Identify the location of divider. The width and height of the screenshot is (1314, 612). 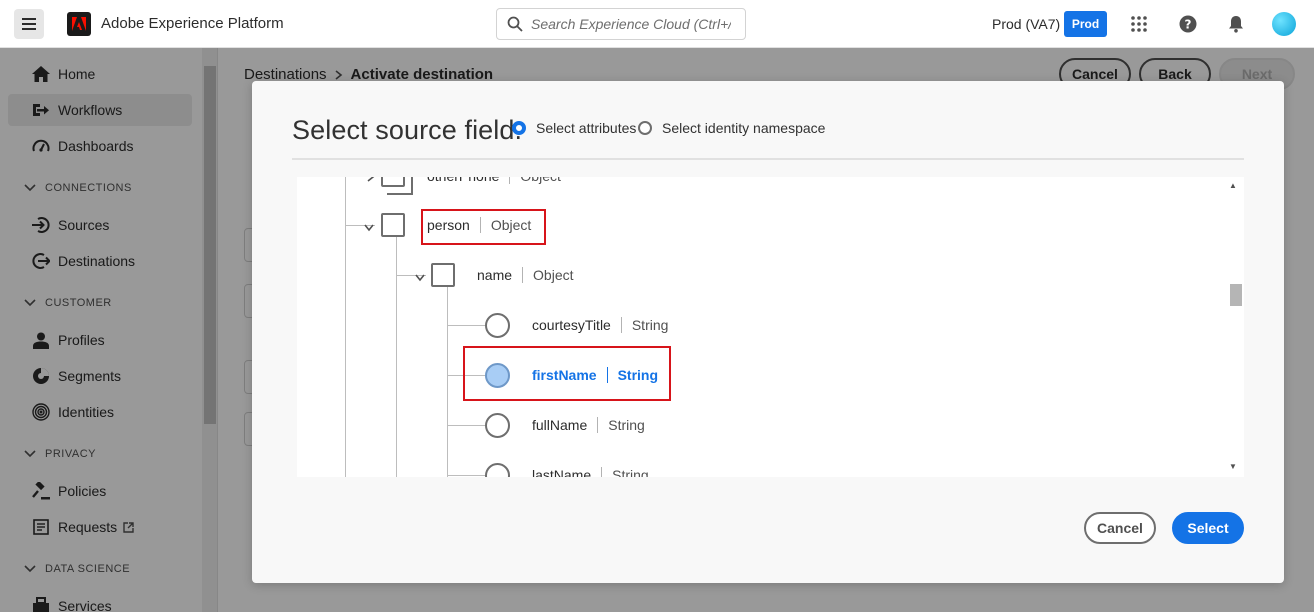
(768, 159).